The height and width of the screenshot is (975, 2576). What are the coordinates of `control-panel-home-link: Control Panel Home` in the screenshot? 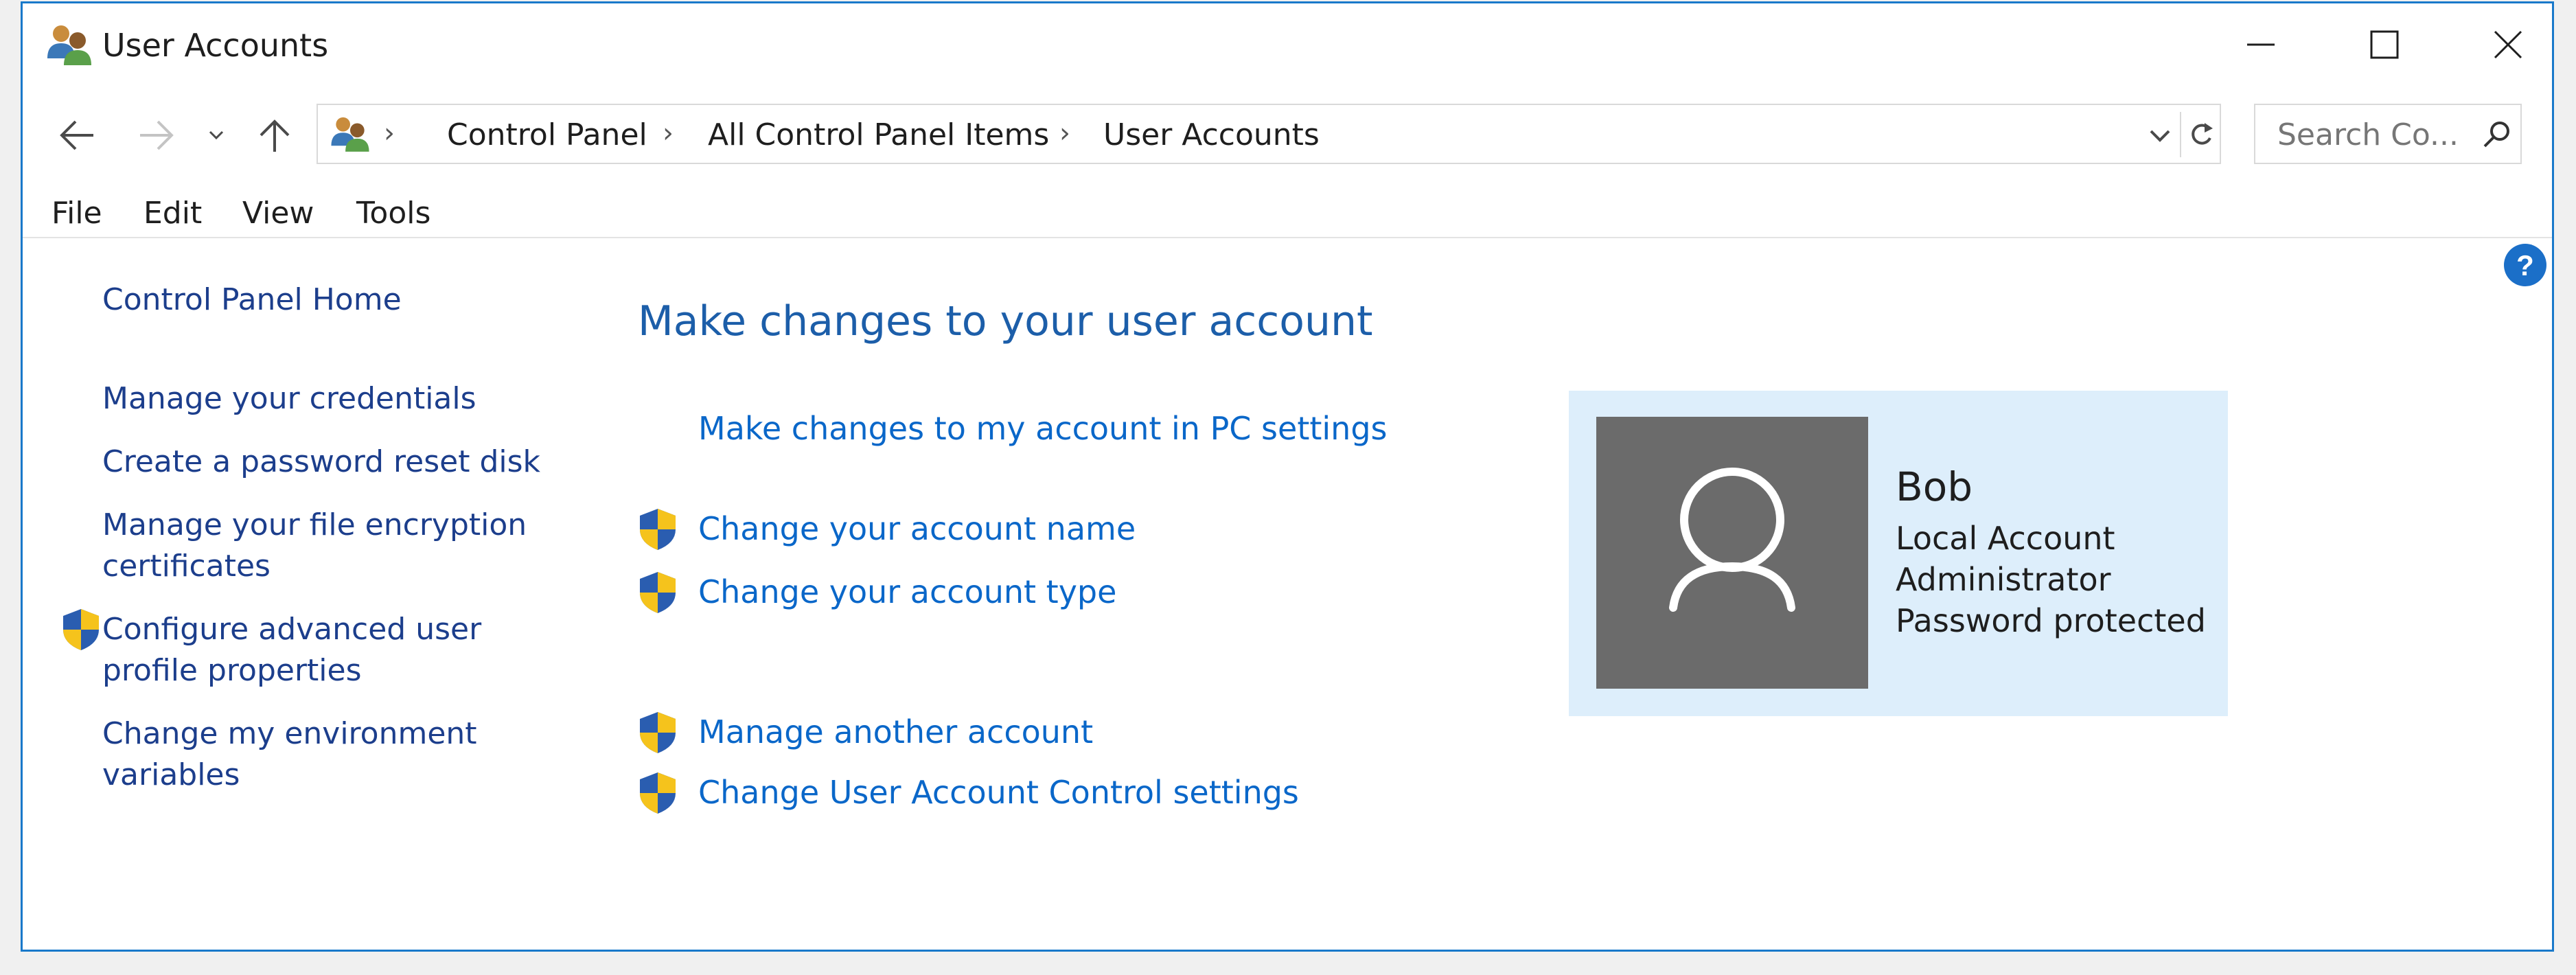 It's located at (252, 300).